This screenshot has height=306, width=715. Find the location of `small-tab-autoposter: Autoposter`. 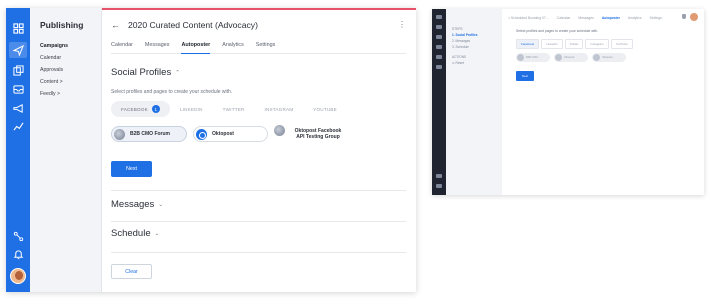

small-tab-autoposter: Autoposter is located at coordinates (611, 18).